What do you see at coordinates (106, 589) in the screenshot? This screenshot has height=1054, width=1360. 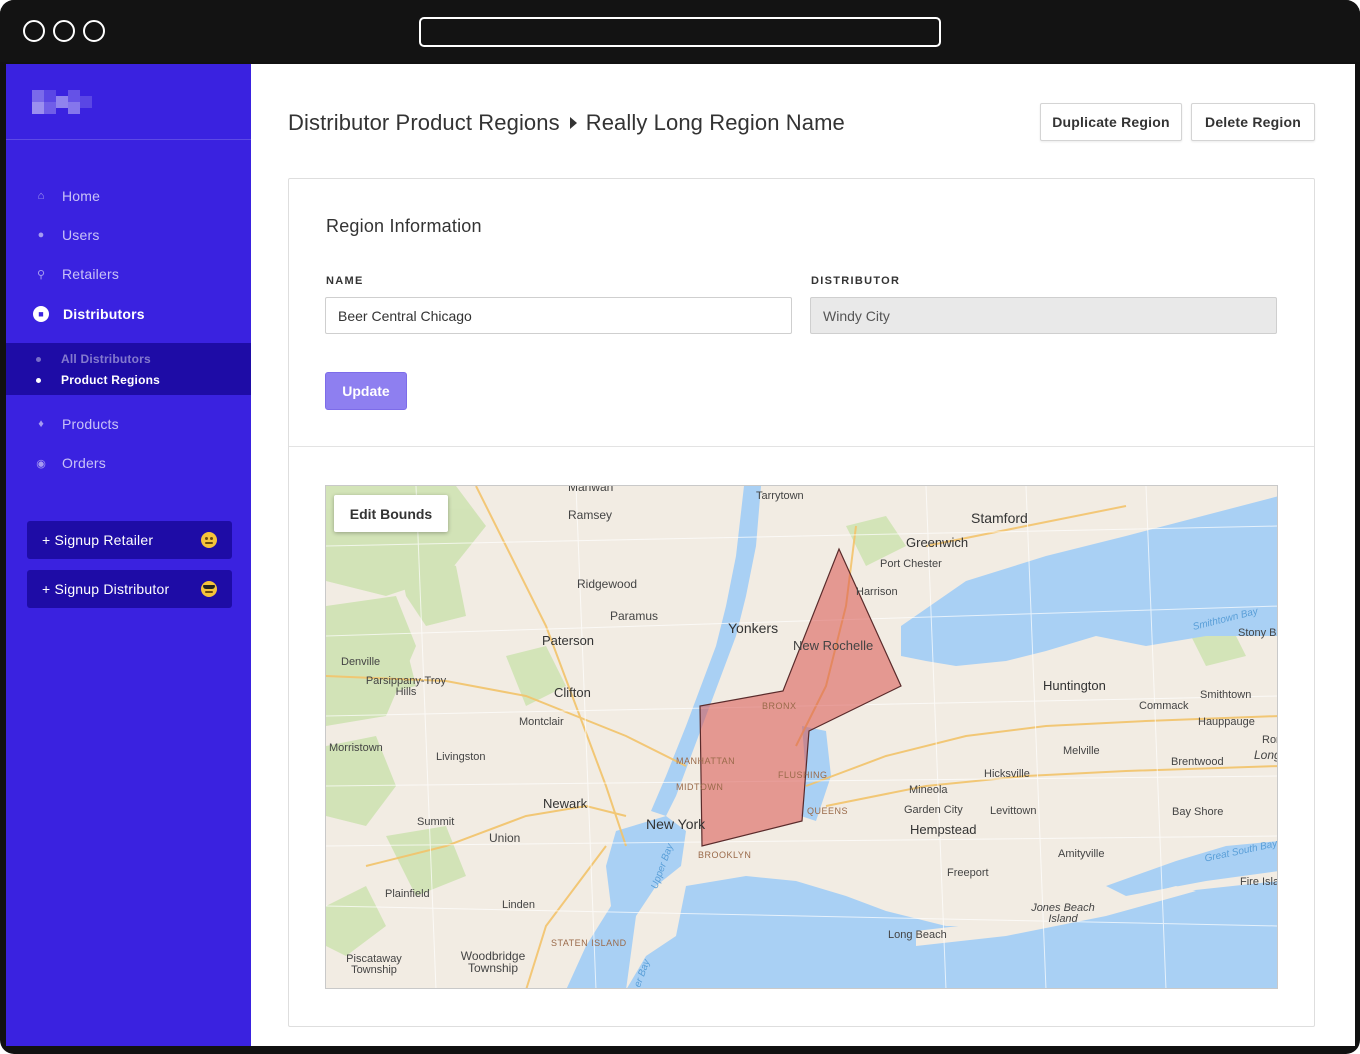 I see `signup-distributor-label: + Signup Distributor` at bounding box center [106, 589].